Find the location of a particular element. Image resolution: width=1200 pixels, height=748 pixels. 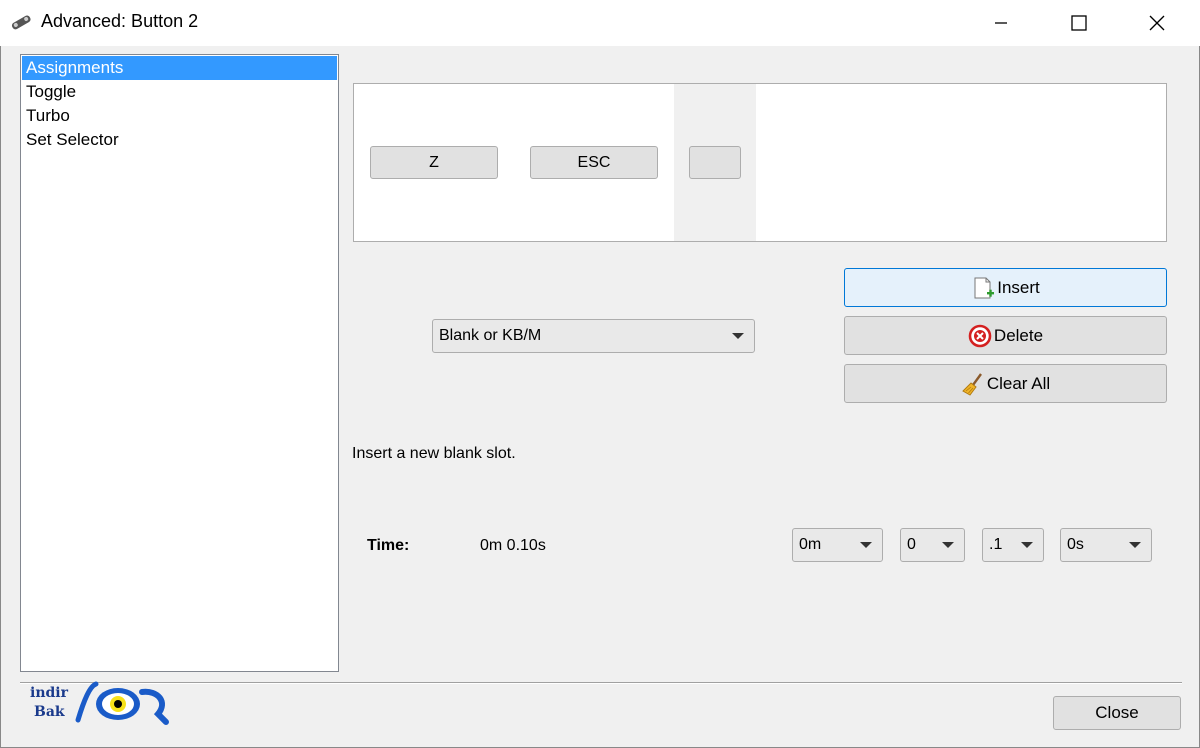

close-label: Close is located at coordinates (1117, 712).